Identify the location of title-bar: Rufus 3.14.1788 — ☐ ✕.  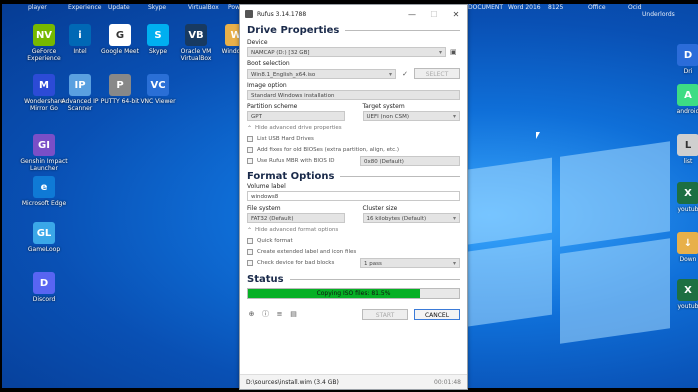
(353, 14).